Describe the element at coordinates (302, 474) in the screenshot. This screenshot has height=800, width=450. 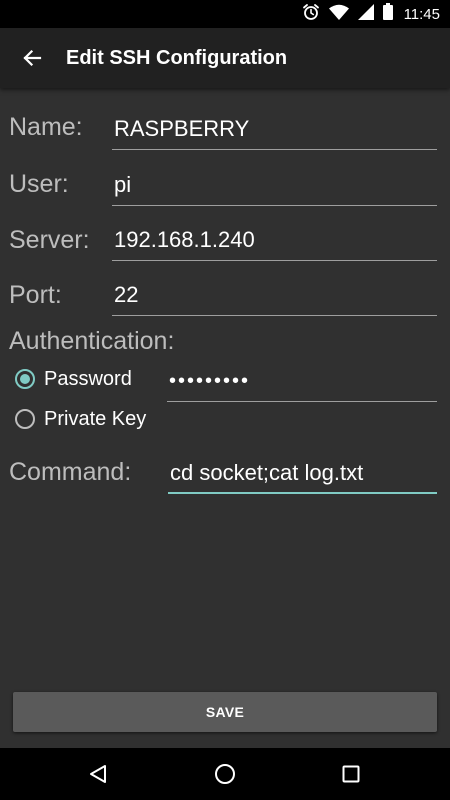
I see `command-input: cd socket;cat log.txt` at that location.